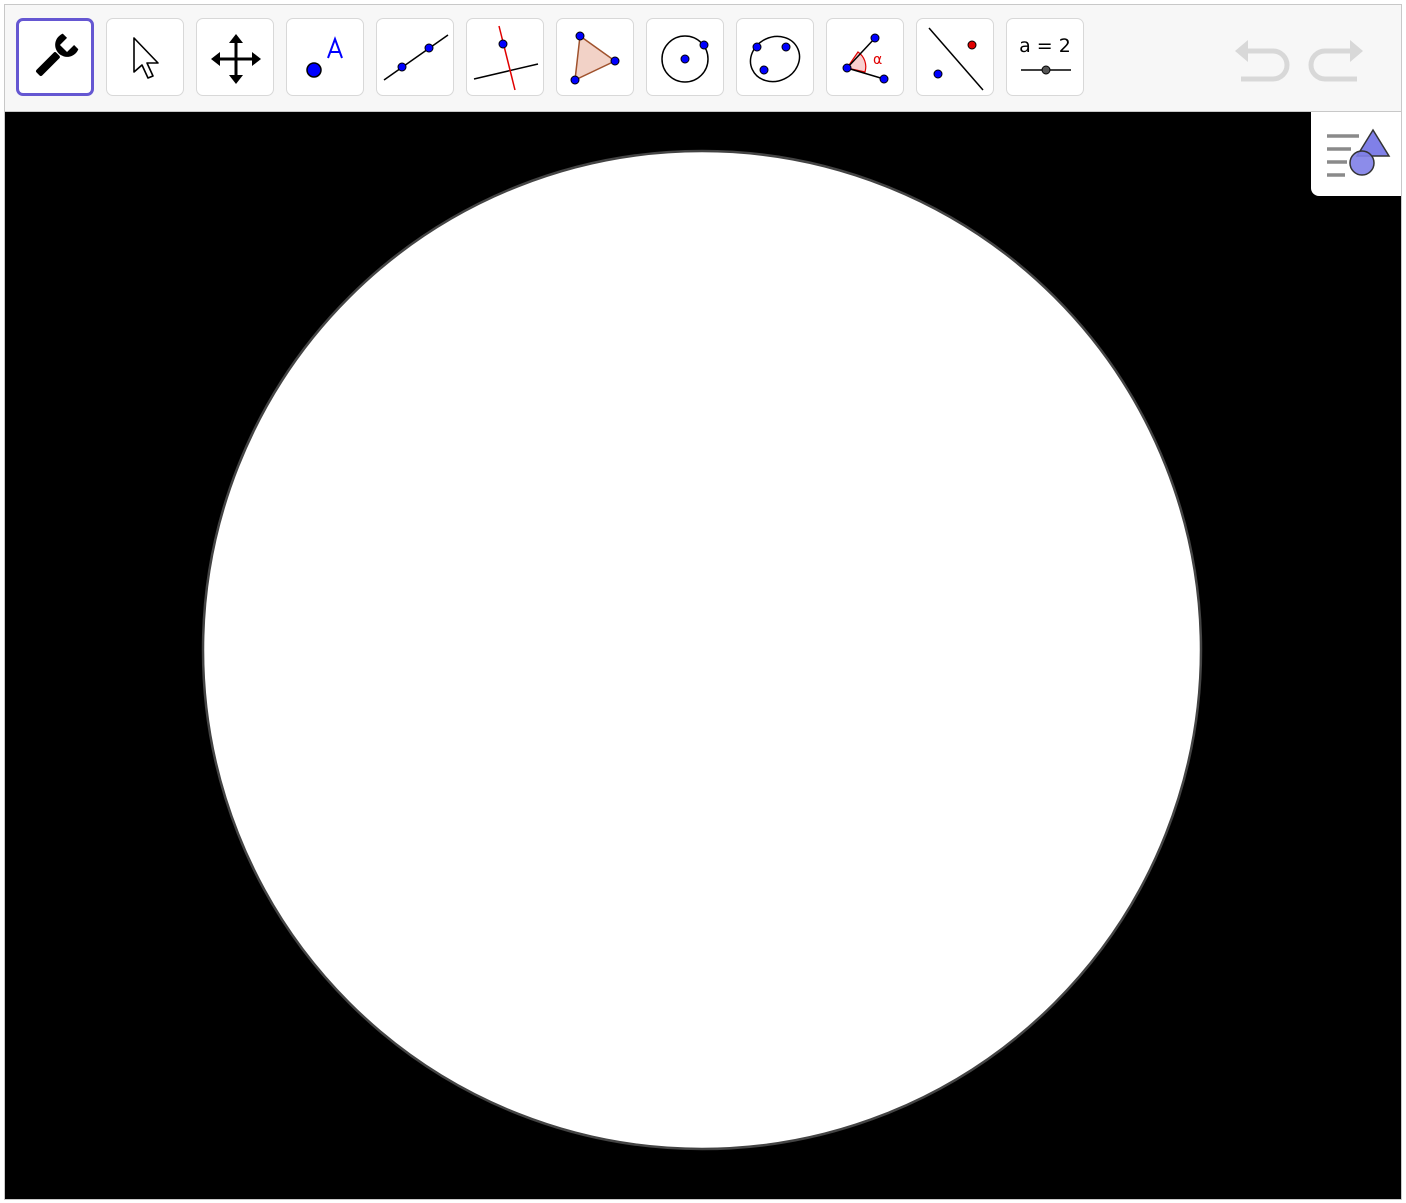 The height and width of the screenshot is (1203, 1406). I want to click on redo-icon, so click(1335, 61).